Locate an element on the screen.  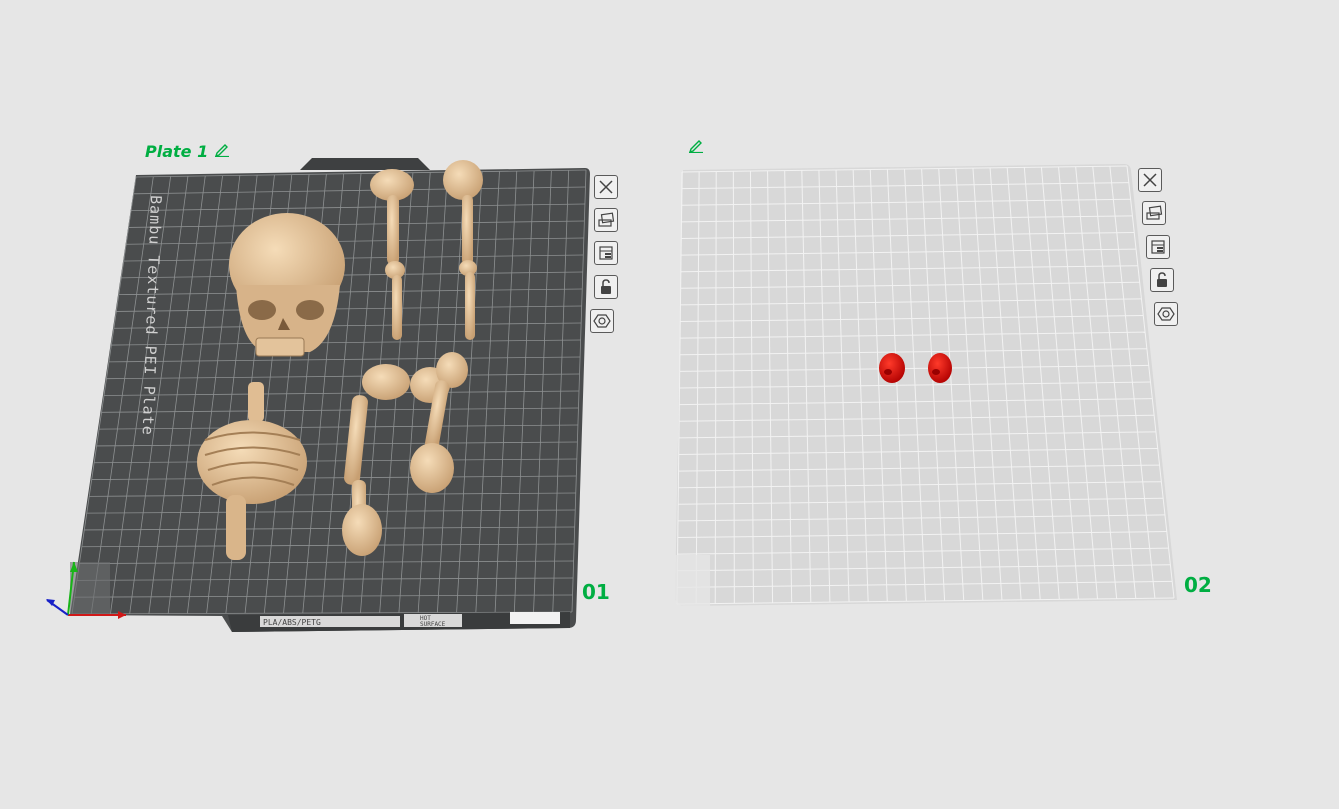
plate-2-number: 02 is located at coordinates (1198, 585).